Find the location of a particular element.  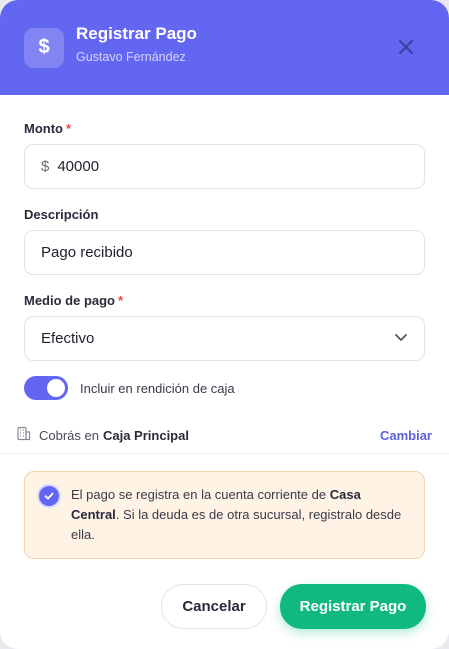

payment-method-label: Medio de pago * is located at coordinates (224, 301).